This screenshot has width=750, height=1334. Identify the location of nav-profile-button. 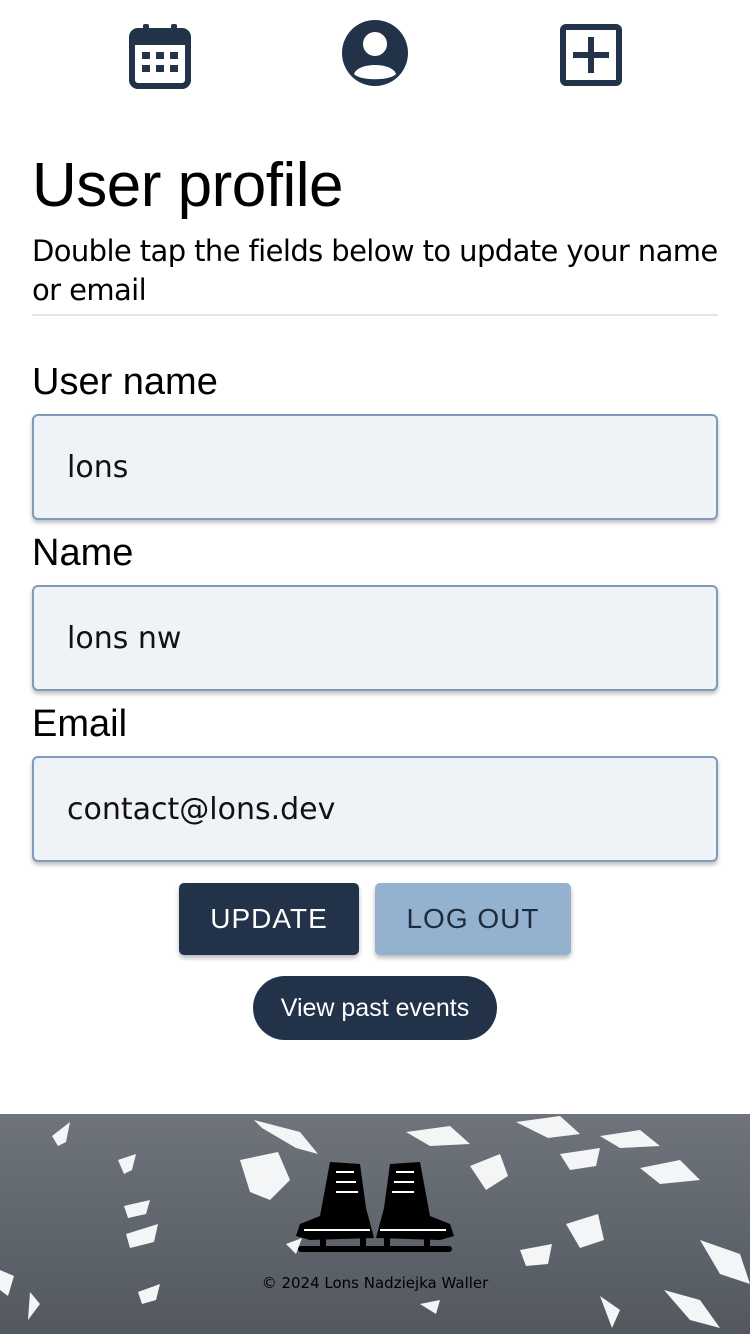
(375, 53).